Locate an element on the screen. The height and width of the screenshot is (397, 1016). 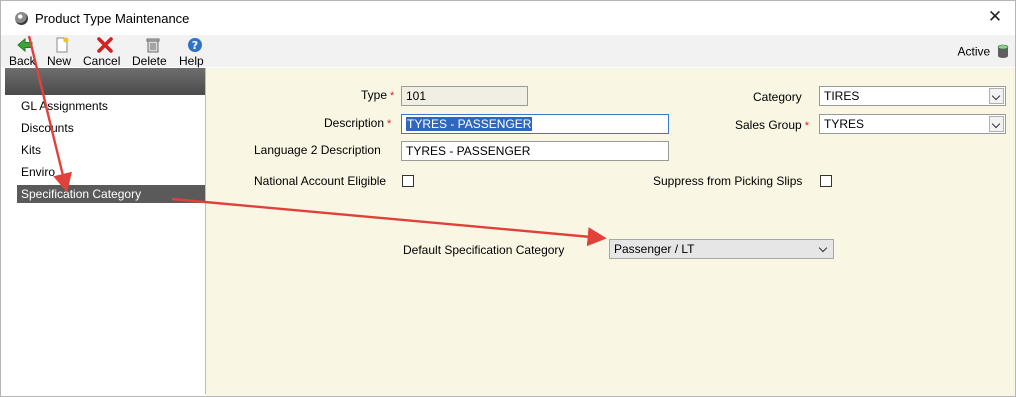
new-button: New is located at coordinates (62, 51).